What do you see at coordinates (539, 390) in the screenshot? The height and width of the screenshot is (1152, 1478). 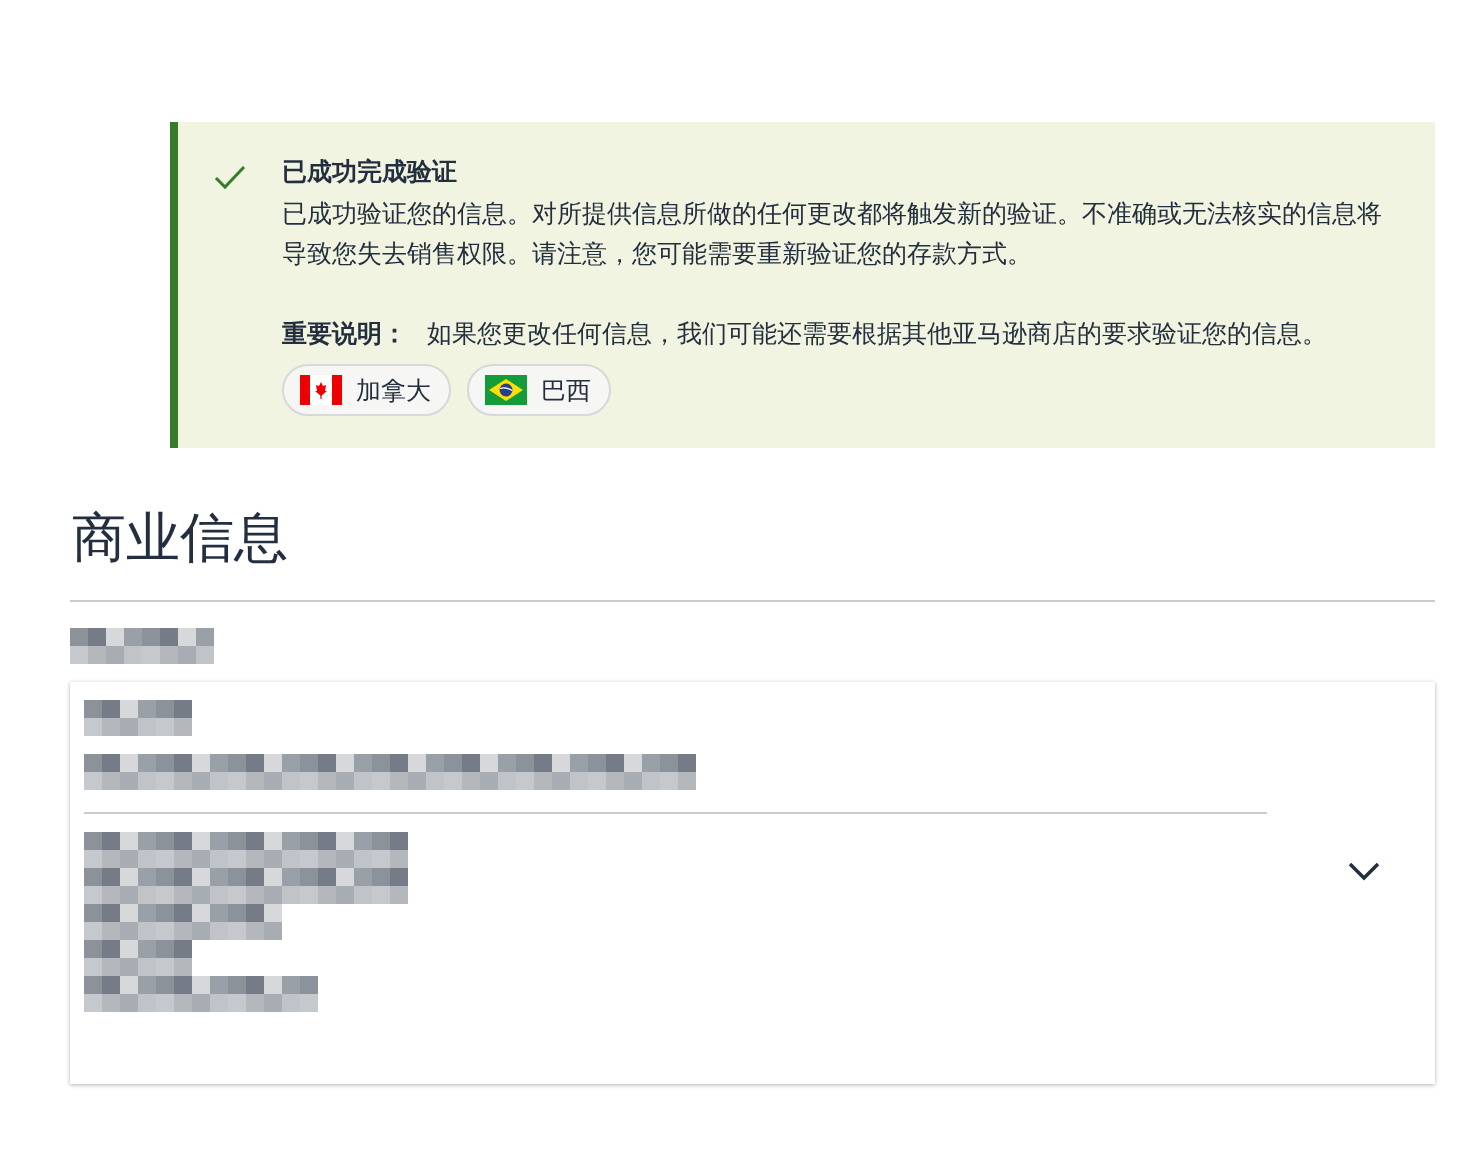 I see `store-chip: 巴西` at bounding box center [539, 390].